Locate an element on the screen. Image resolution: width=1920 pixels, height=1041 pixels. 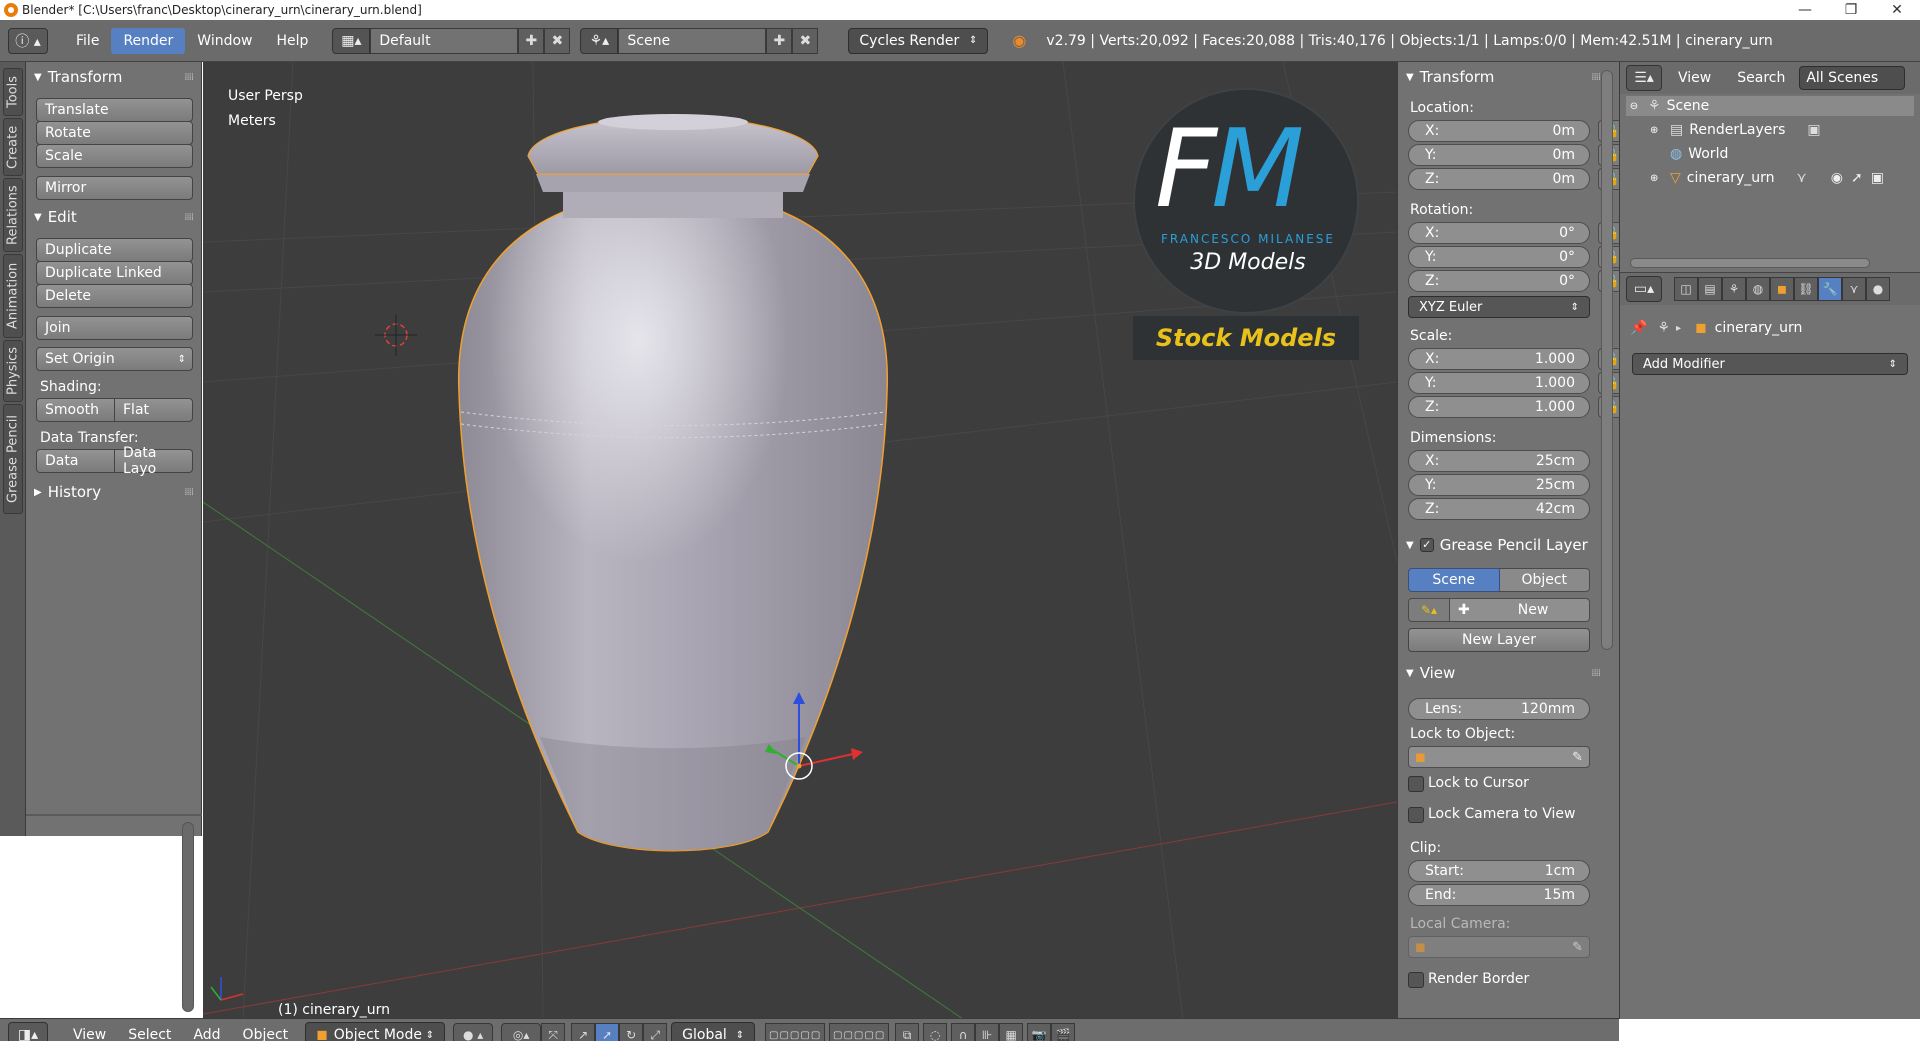
transform-orientation-dropdown: Global ⇕ is located at coordinates (713, 1031).